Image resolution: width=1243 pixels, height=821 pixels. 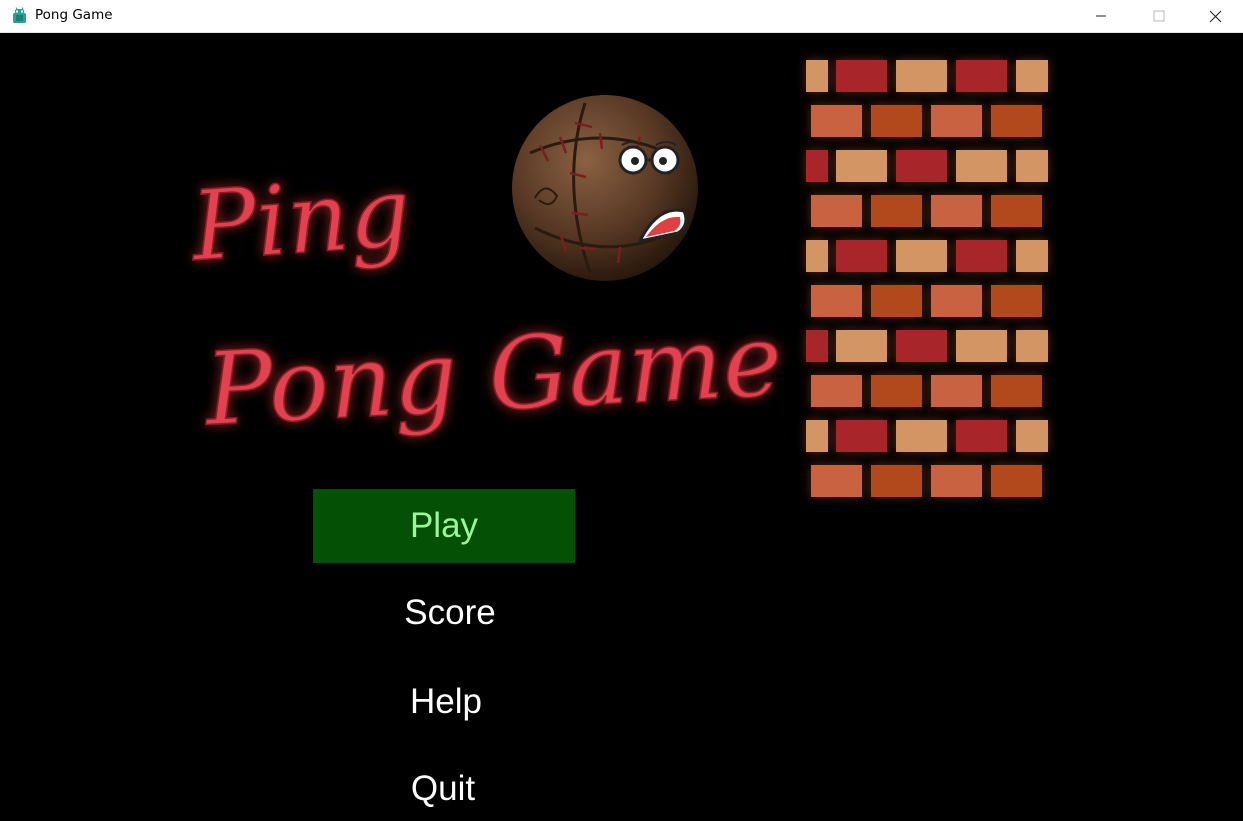 I want to click on brick-wall-icon, so click(x=927, y=278).